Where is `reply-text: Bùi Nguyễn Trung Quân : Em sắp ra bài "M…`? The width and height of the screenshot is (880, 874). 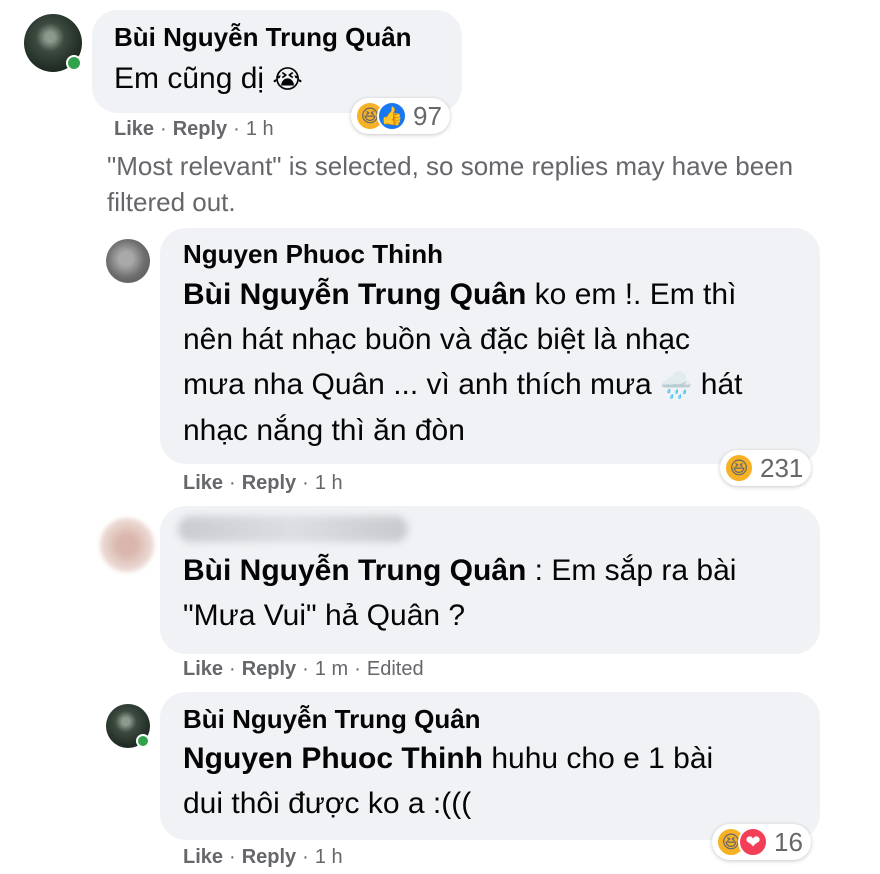 reply-text: Bùi Nguyễn Trung Quân : Em sắp ra bài "M… is located at coordinates (460, 593).